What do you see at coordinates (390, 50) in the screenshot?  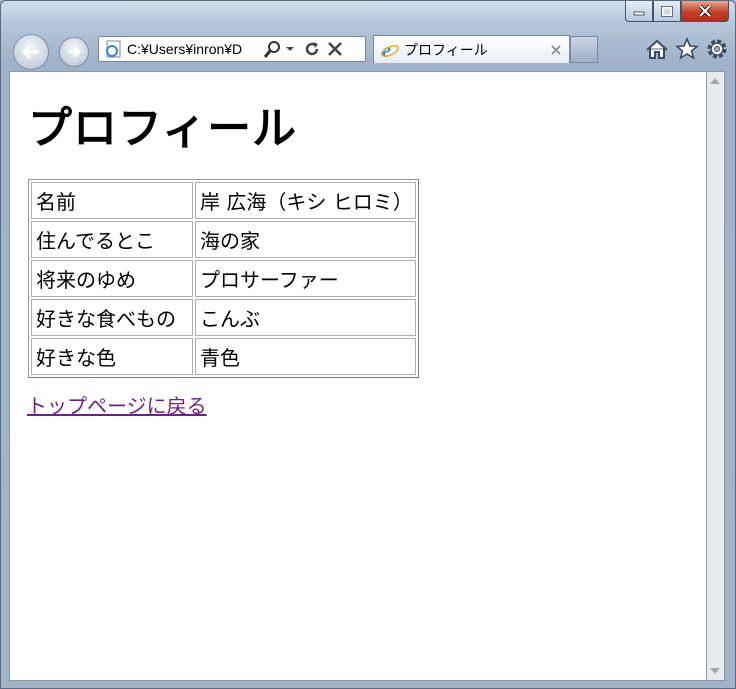 I see `ie-logo-icon: e` at bounding box center [390, 50].